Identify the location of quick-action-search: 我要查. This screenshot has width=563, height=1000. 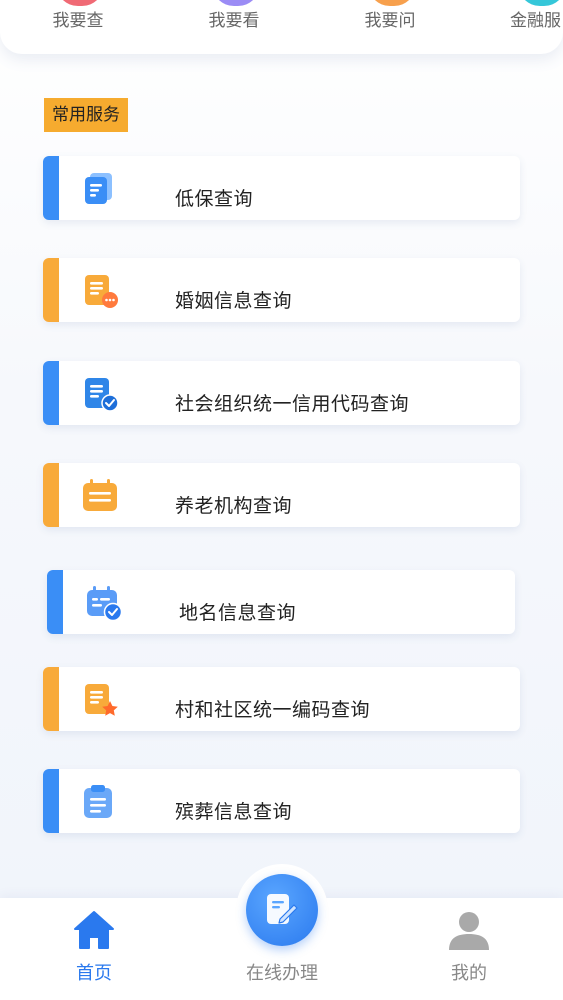
(78, 20).